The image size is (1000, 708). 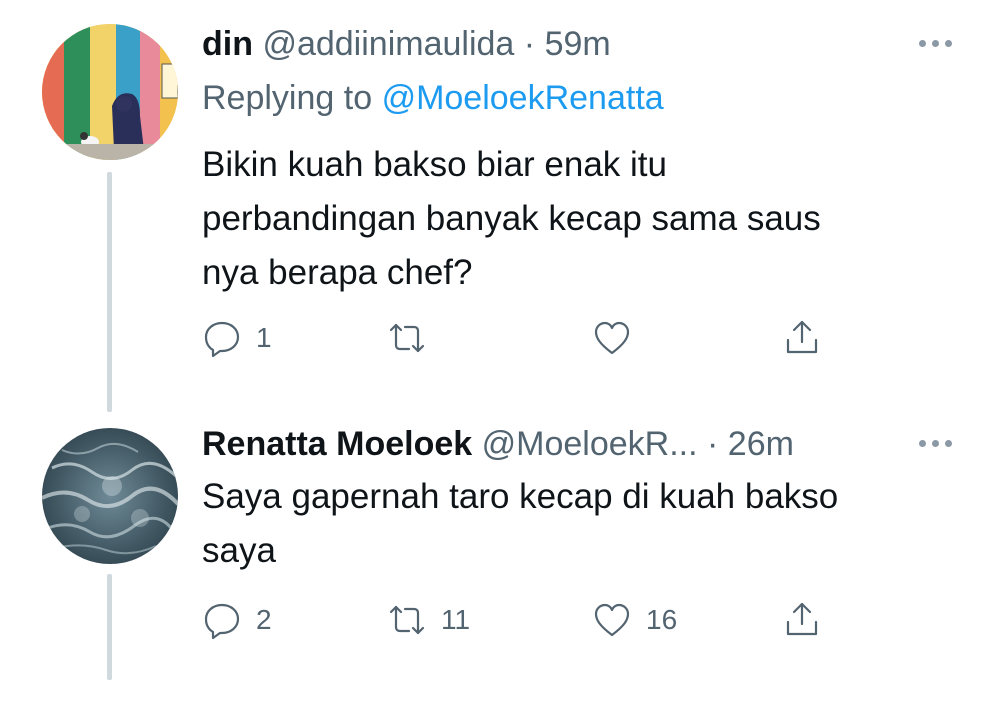 I want to click on tweet-actions: 1, so click(x=522, y=338).